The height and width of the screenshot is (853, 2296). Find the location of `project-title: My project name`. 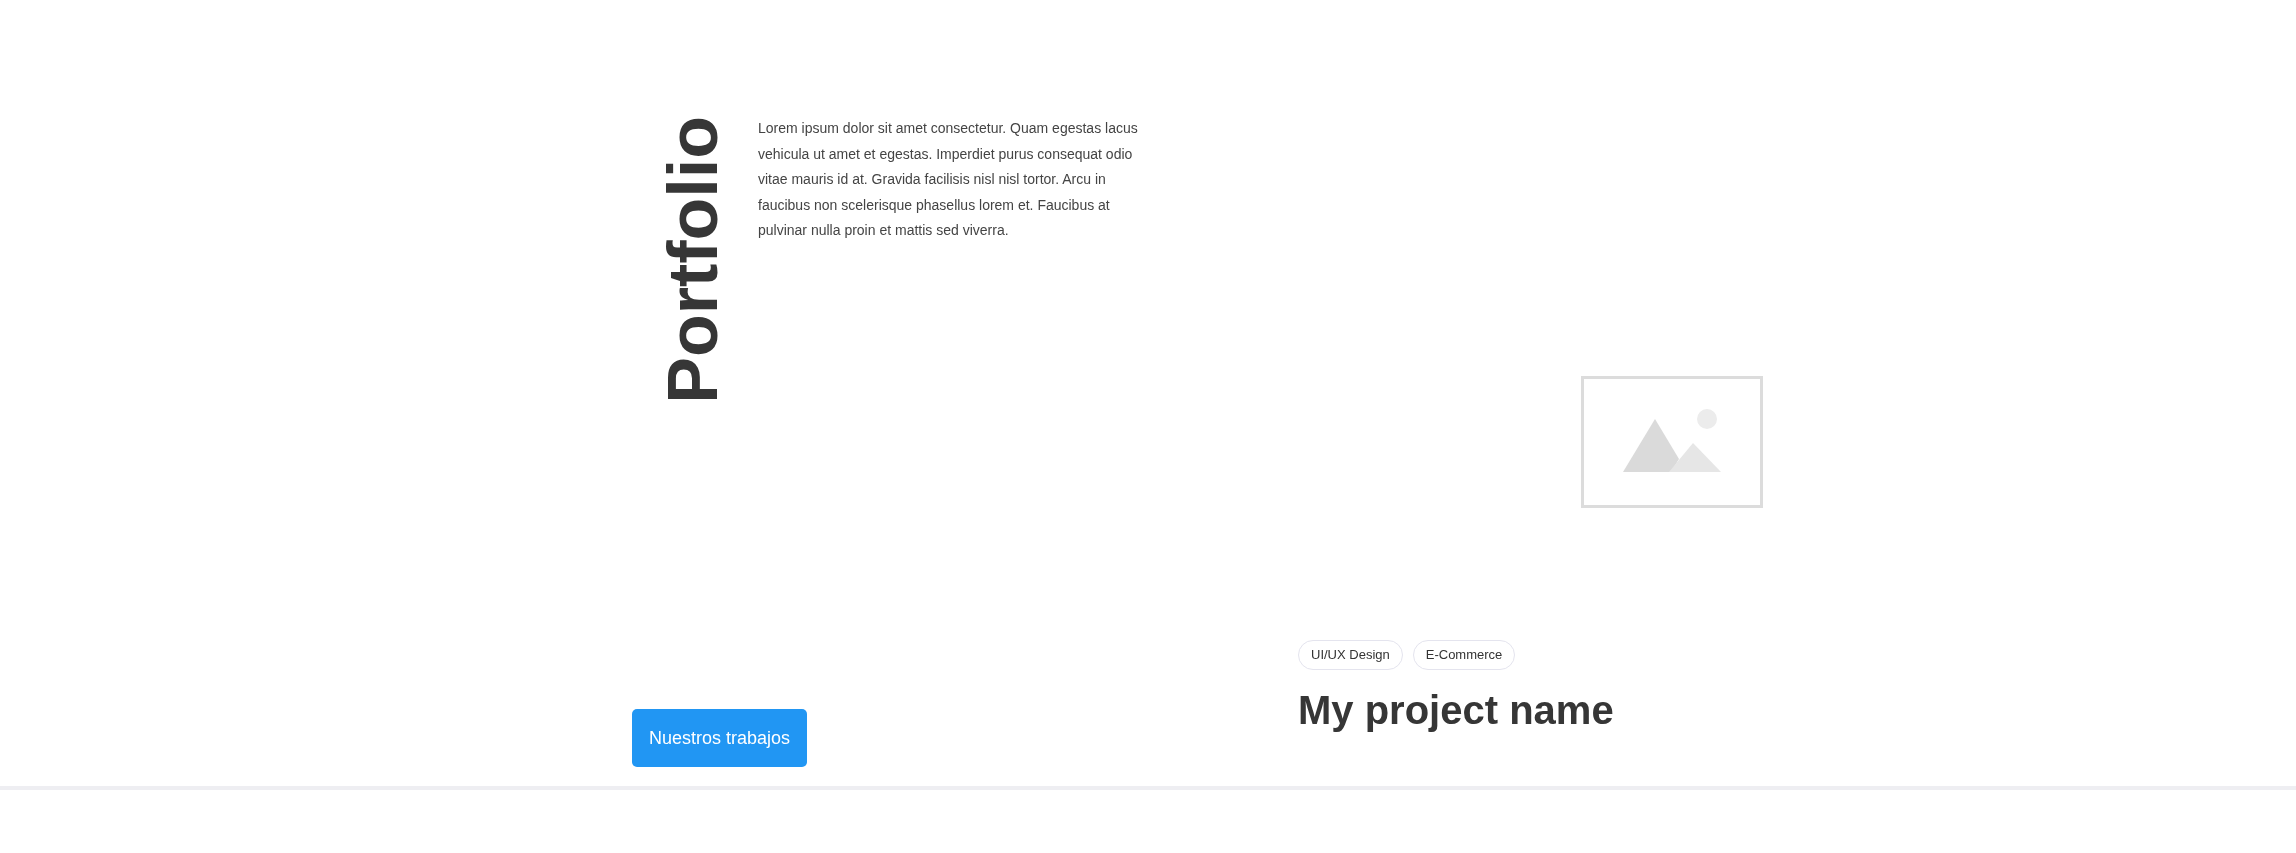

project-title: My project name is located at coordinates (1456, 710).